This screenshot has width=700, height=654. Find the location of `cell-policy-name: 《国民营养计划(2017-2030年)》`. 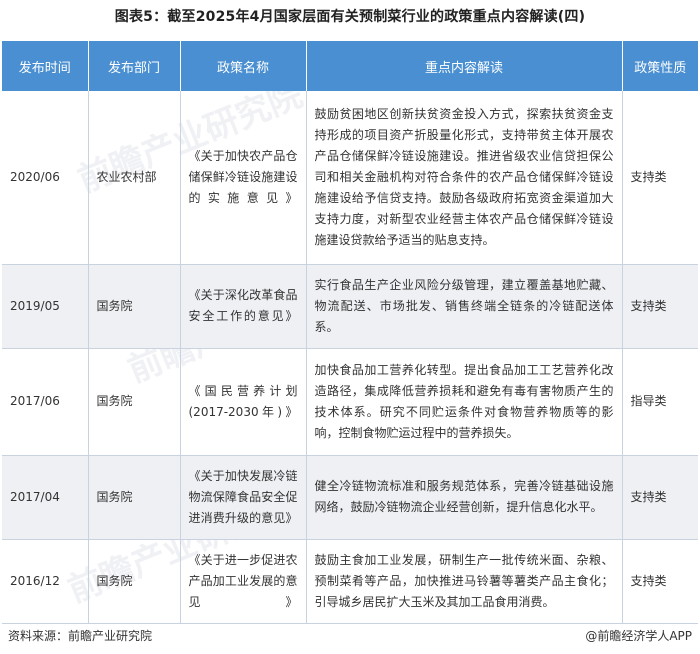

cell-policy-name: 《国民营养计划(2017-2030年)》 is located at coordinates (243, 402).